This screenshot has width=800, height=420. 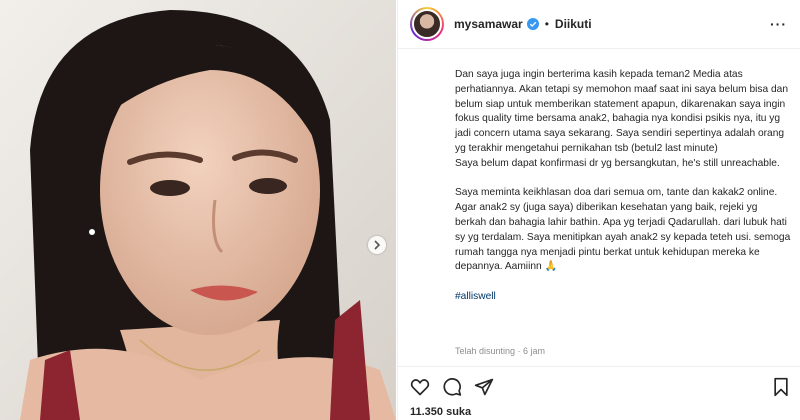 I want to click on following-button: Diikuti, so click(x=573, y=24).